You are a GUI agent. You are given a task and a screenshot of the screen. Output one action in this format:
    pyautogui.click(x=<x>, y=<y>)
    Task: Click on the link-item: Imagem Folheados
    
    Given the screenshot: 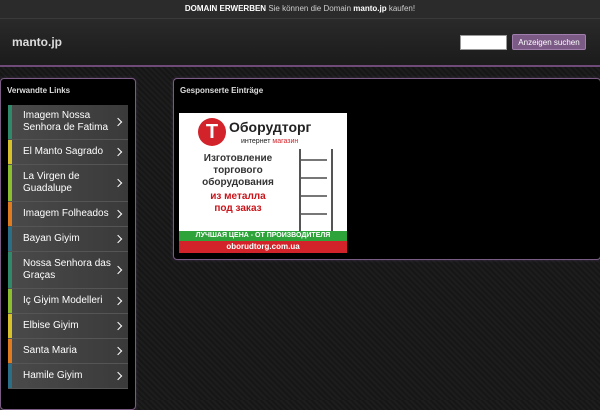 What is the action you would take?
    pyautogui.click(x=68, y=214)
    